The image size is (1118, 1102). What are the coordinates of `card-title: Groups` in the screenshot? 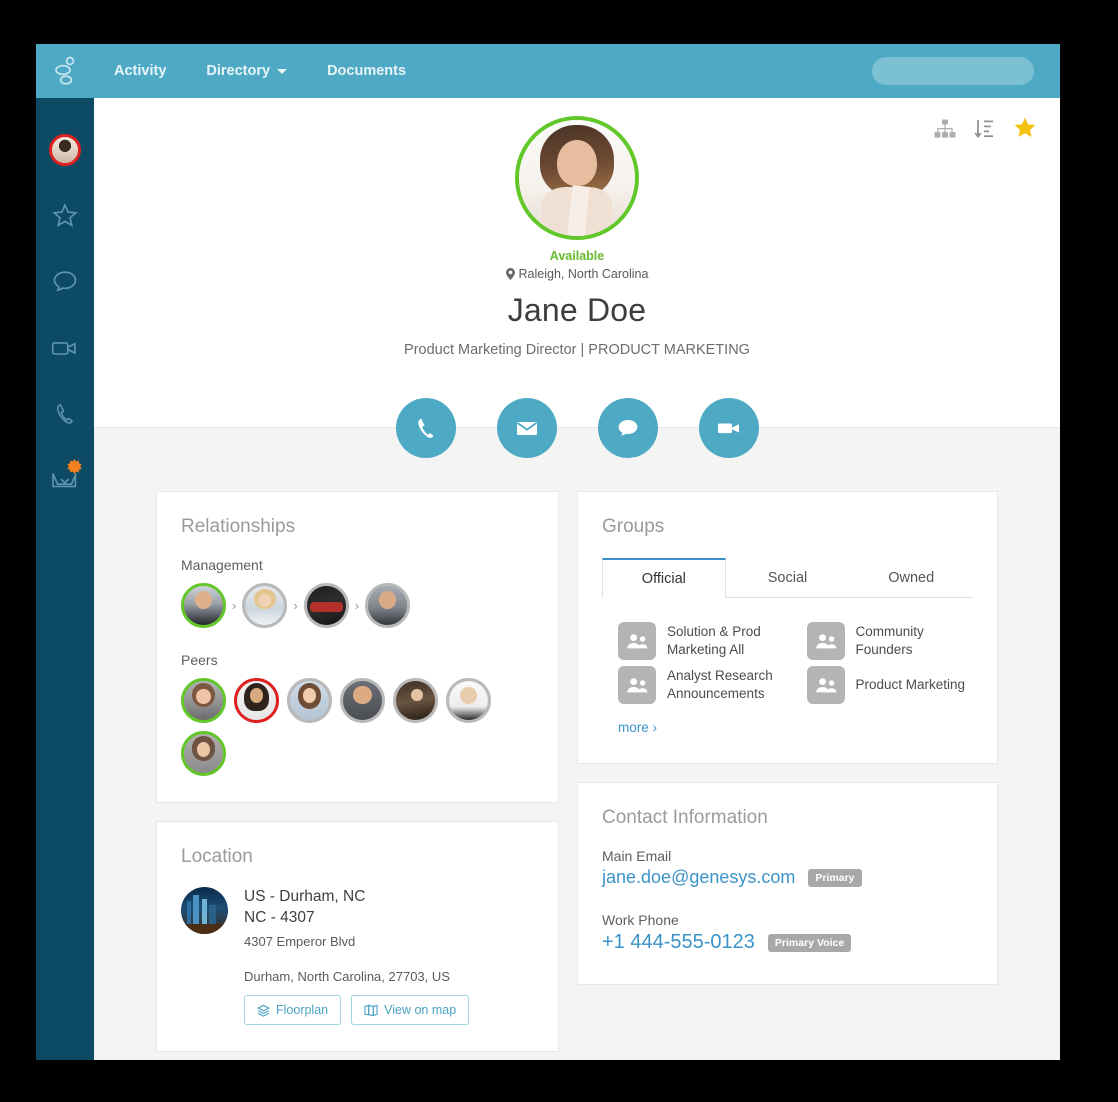 It's located at (633, 526).